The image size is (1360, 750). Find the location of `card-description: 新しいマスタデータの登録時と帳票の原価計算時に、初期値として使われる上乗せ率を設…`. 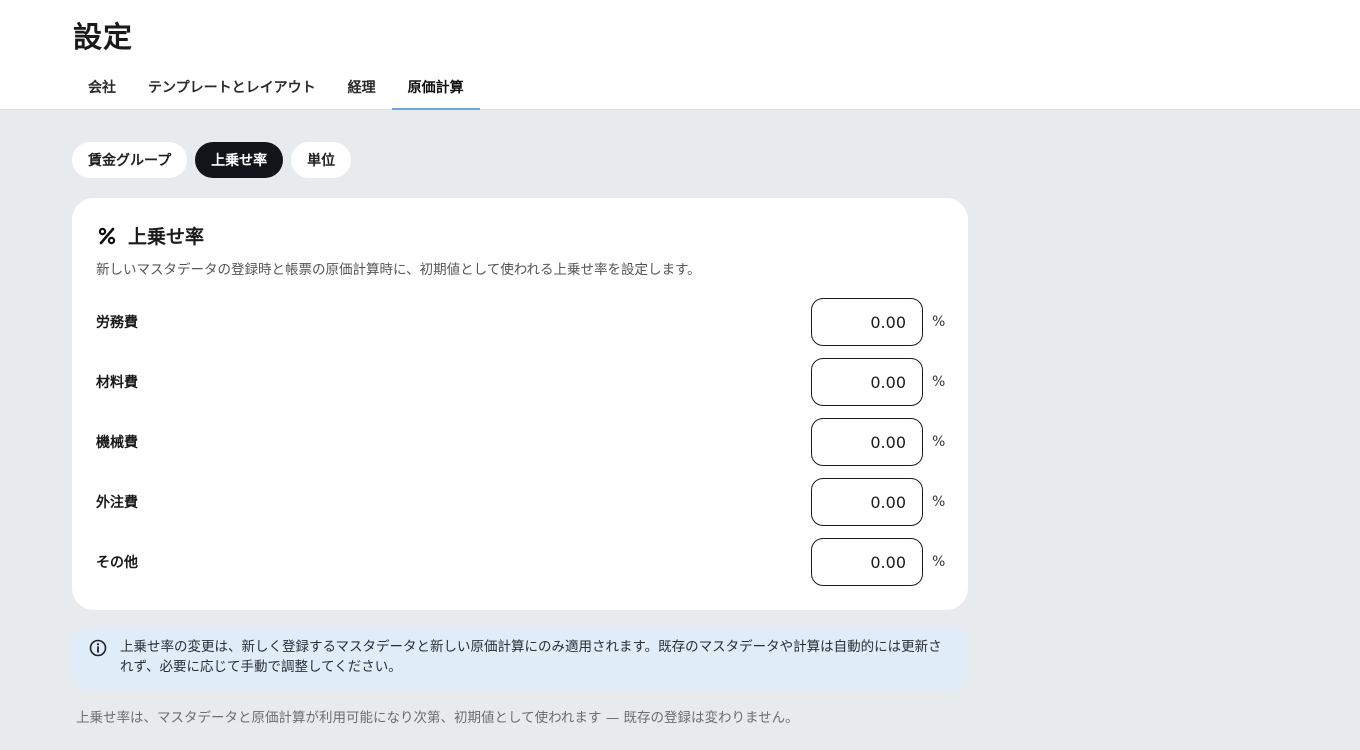

card-description: 新しいマスタデータの登録時と帳票の原価計算時に、初期値として使われる上乗せ率を設… is located at coordinates (398, 270).